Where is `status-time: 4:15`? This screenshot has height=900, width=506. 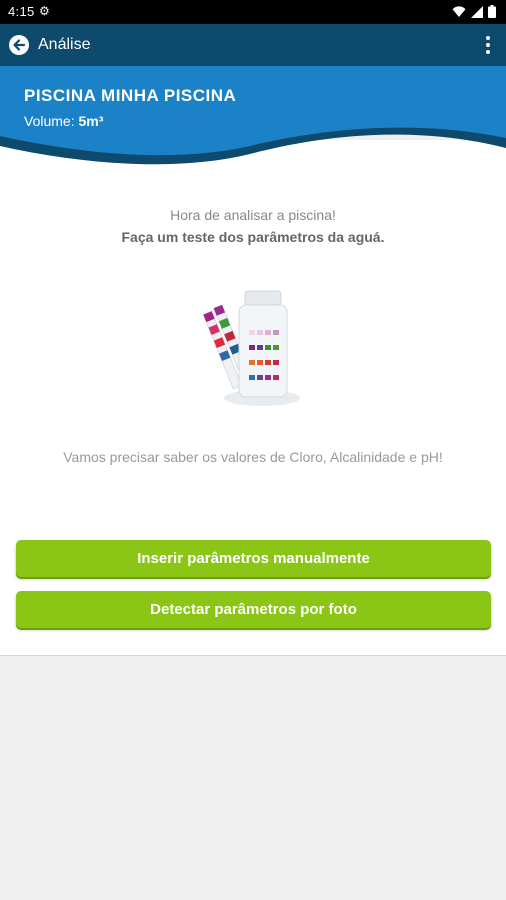 status-time: 4:15 is located at coordinates (21, 11).